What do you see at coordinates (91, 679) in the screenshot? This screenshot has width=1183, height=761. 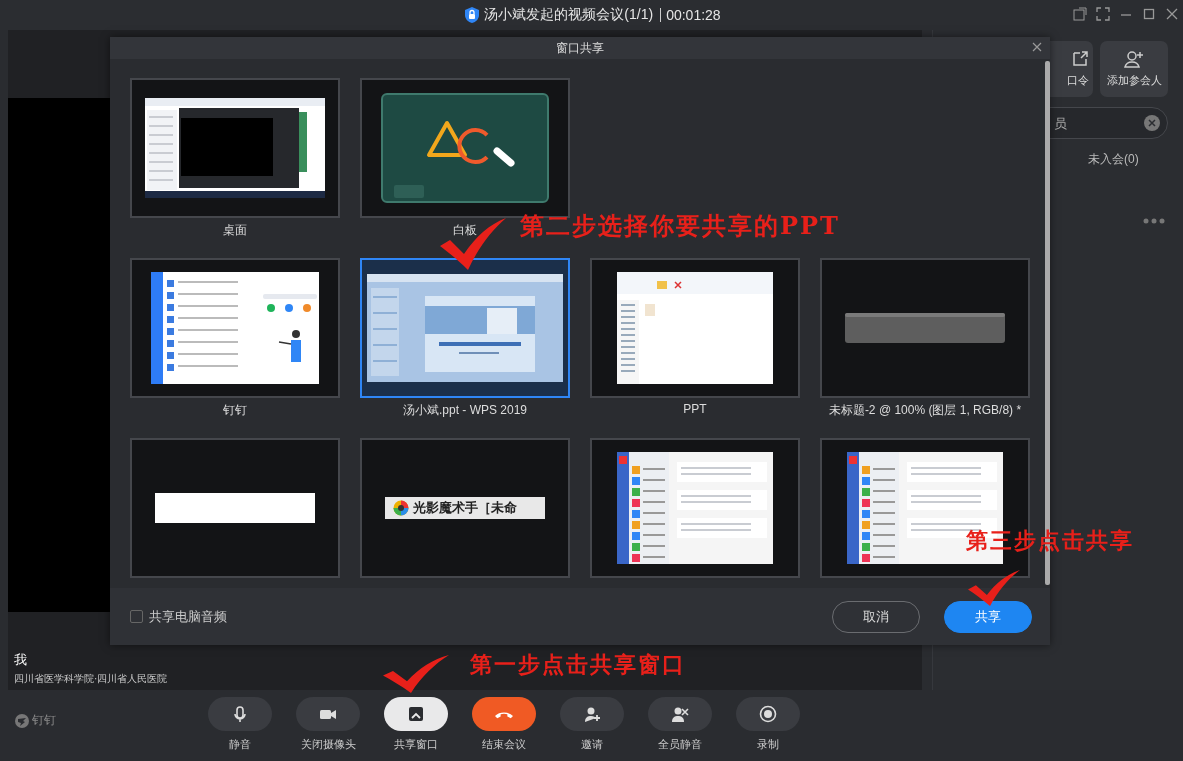 I see `participant-org: 四川省医学科学院·四川省人民医院` at bounding box center [91, 679].